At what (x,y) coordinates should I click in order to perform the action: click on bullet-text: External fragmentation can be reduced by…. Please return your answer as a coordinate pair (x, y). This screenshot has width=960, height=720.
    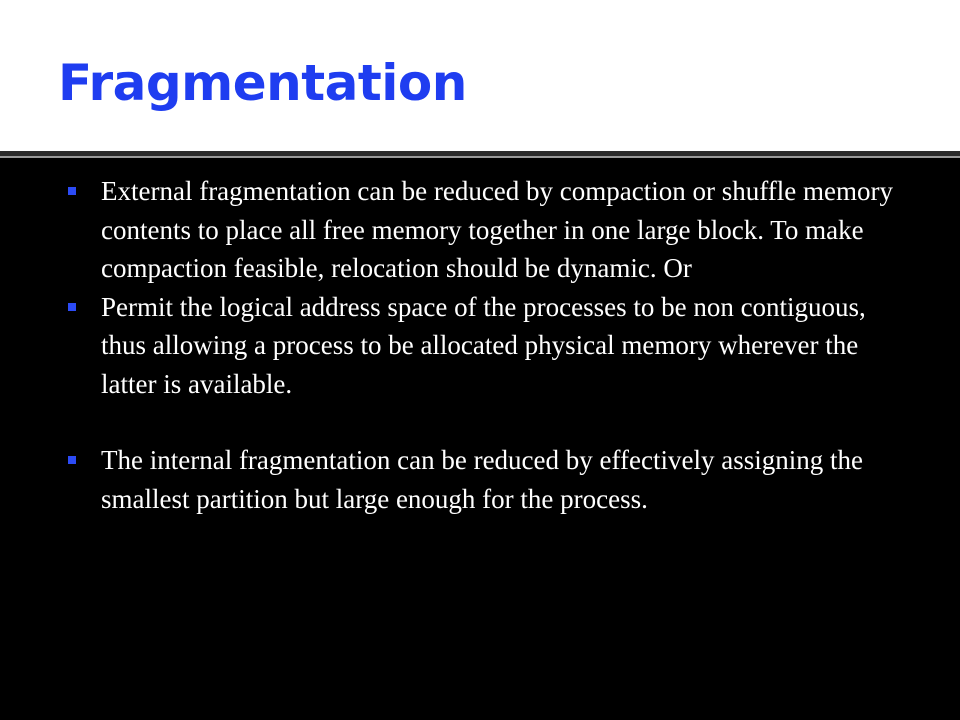
    Looking at the image, I should click on (497, 229).